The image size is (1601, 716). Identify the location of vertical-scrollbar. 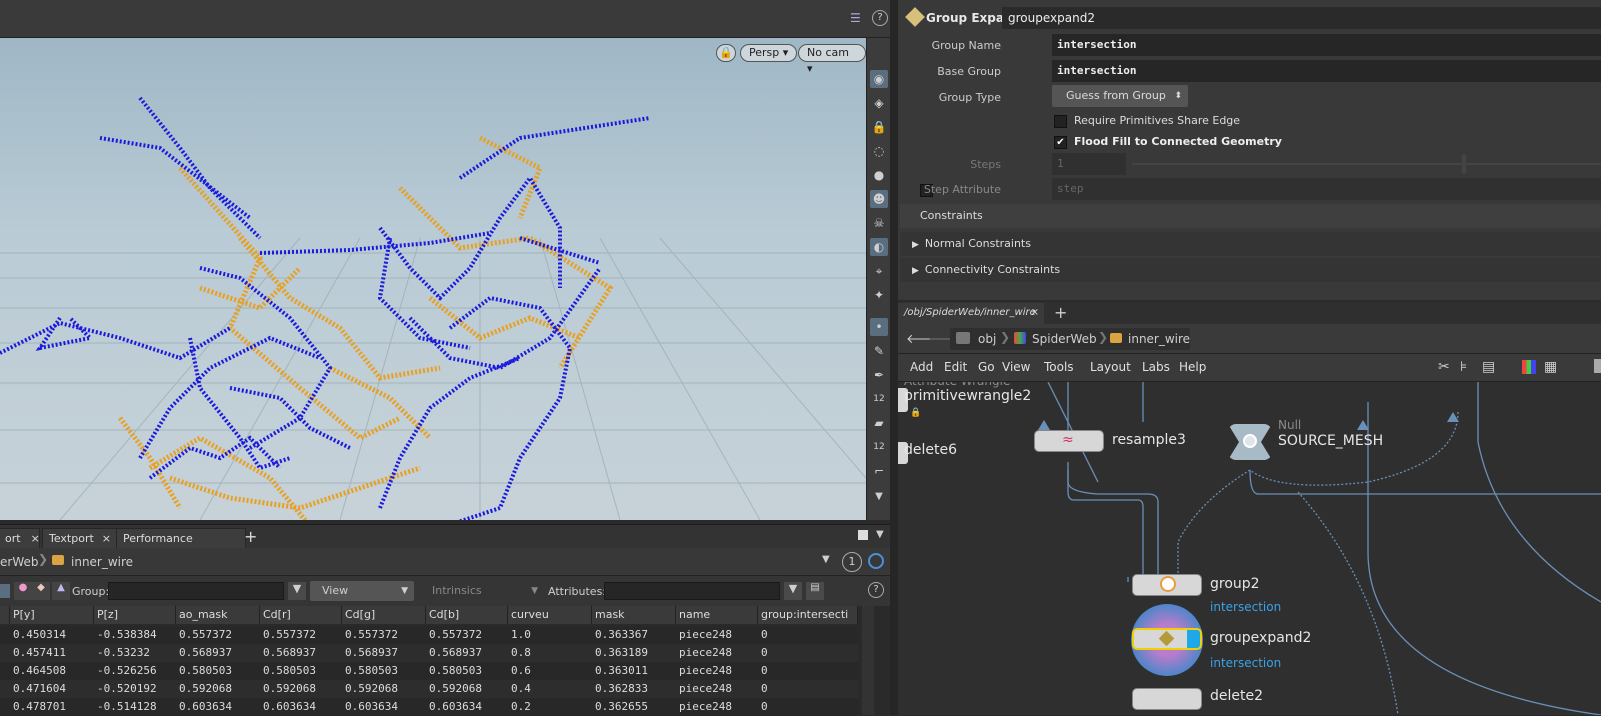
(868, 660).